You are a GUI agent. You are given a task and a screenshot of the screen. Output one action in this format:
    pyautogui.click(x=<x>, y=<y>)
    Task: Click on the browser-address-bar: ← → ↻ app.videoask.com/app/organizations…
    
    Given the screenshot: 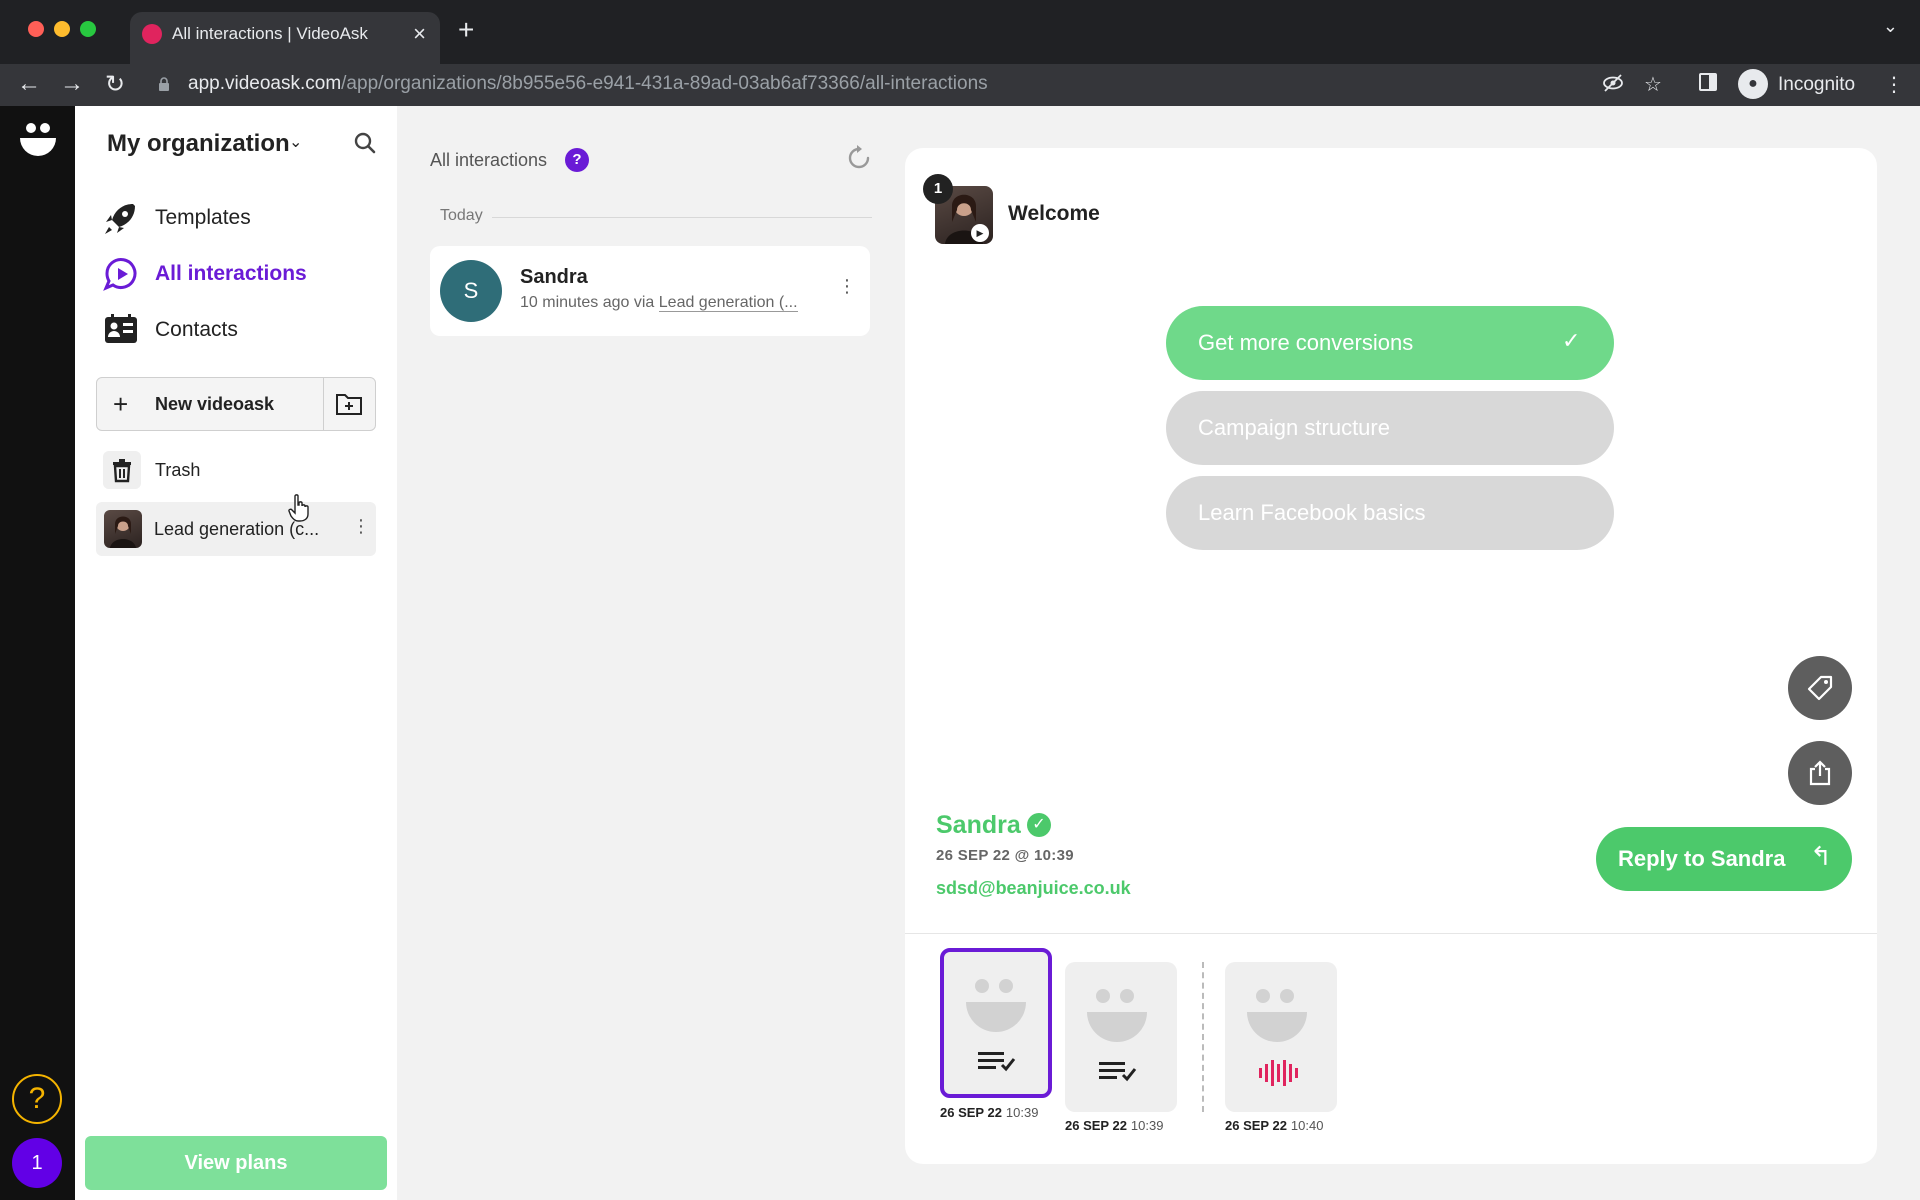 What is the action you would take?
    pyautogui.click(x=960, y=85)
    